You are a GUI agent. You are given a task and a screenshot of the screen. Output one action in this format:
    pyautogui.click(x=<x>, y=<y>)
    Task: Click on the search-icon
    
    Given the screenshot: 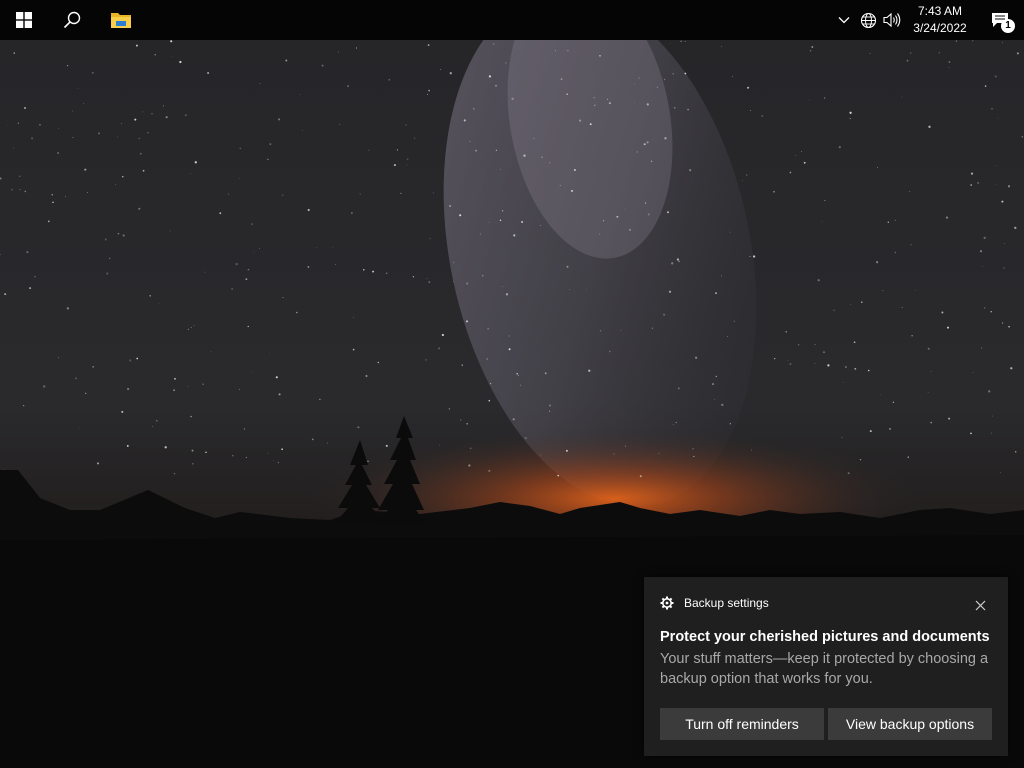 What is the action you would take?
    pyautogui.click(x=72, y=20)
    